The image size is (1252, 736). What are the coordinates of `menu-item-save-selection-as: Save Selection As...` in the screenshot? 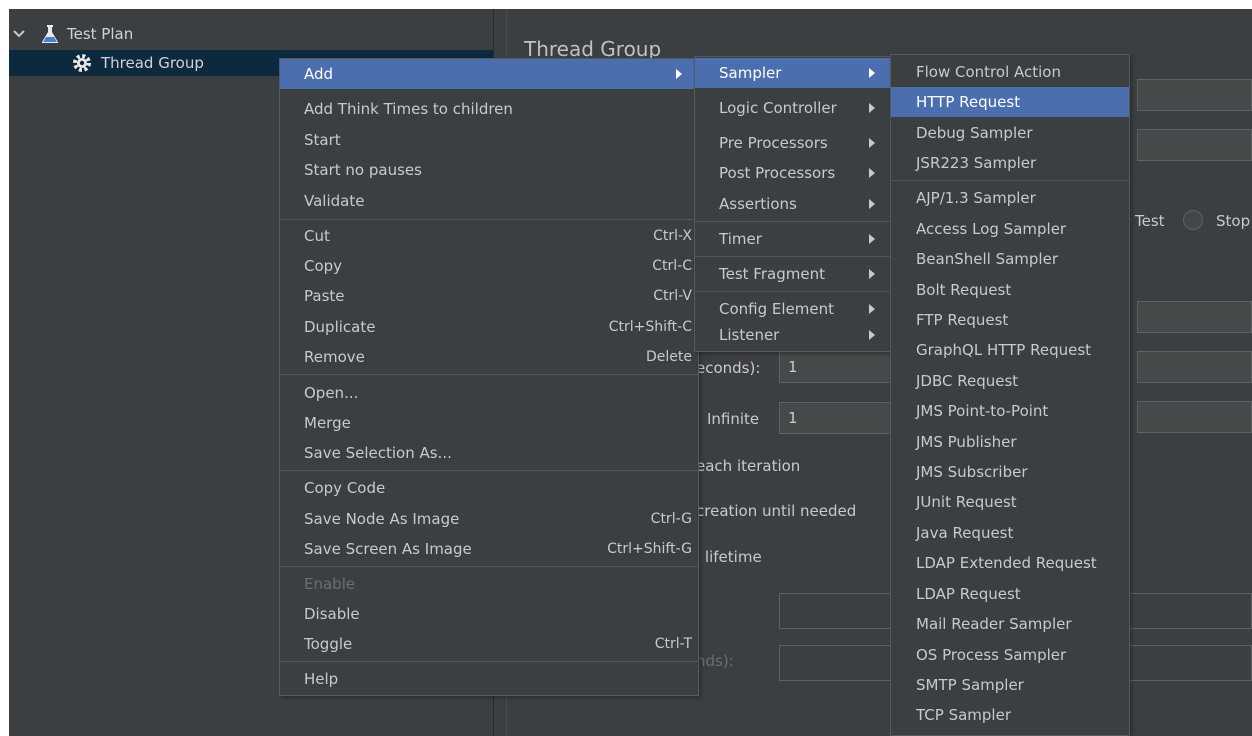 It's located at (489, 453).